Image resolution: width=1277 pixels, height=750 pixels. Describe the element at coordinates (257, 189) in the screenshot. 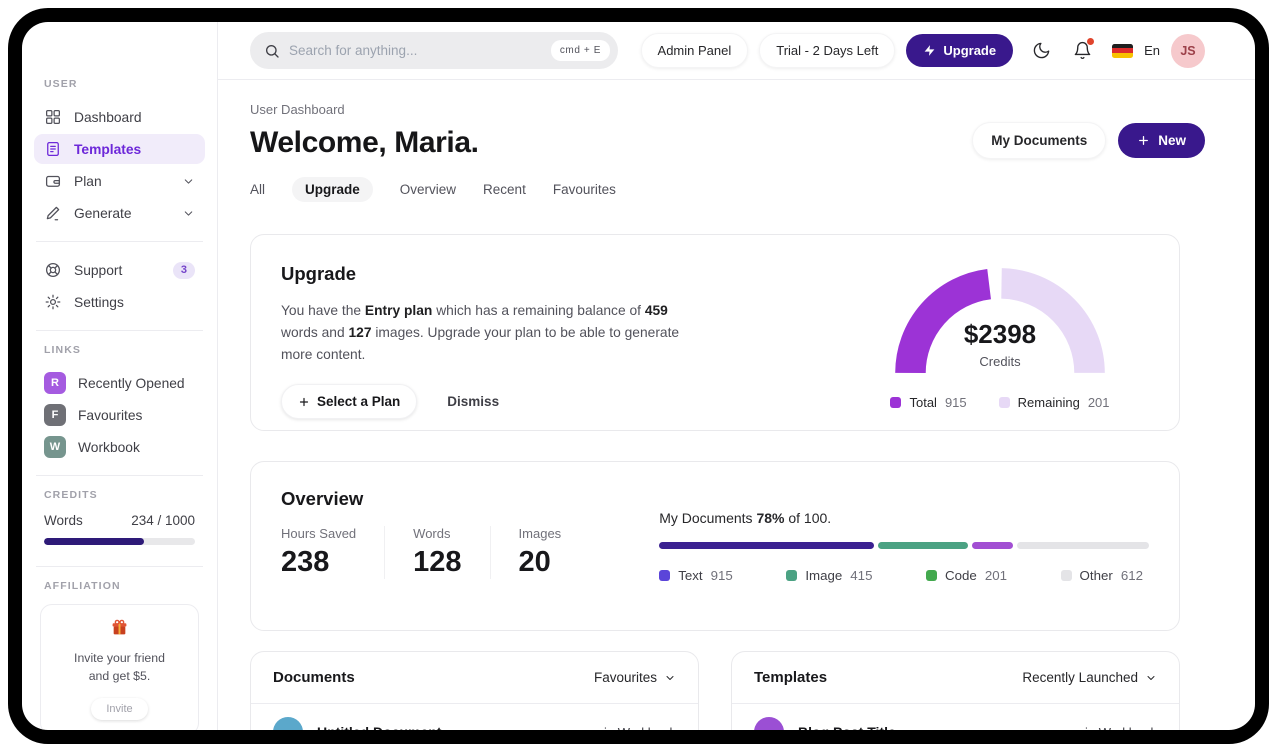

I see `tab-all: All` at that location.